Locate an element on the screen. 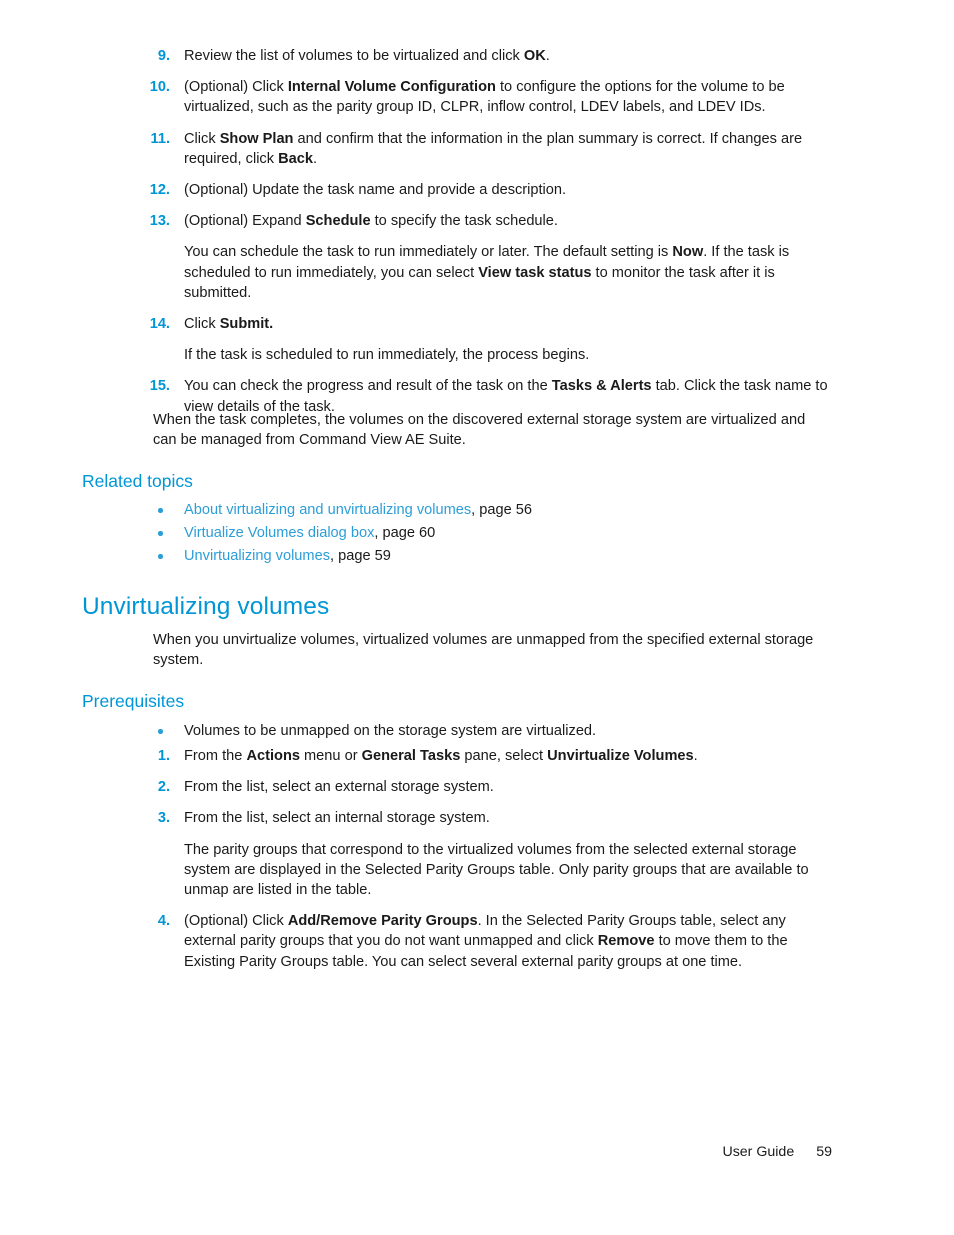 The height and width of the screenshot is (1235, 954). bold-term: Tasks & Alerts is located at coordinates (601, 386).